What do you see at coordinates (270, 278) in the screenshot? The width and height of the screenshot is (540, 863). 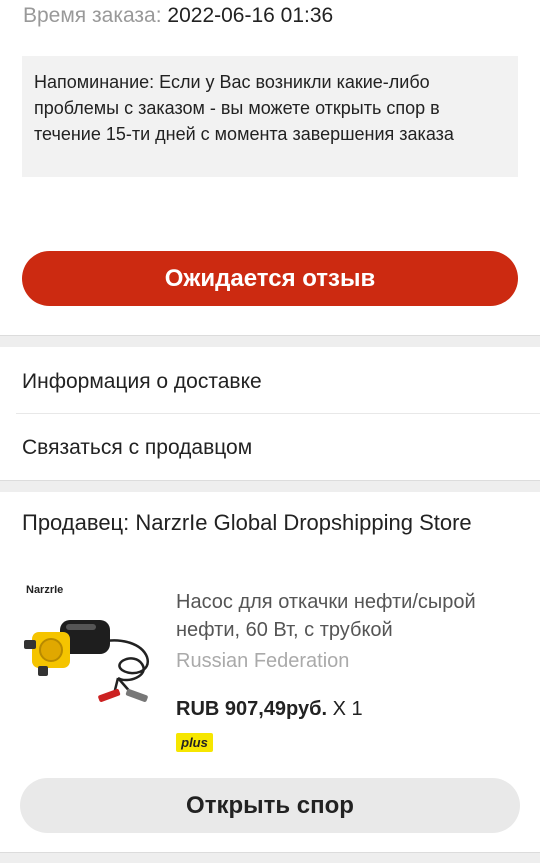 I see `awaiting-review-button: Ожидается отзыв` at bounding box center [270, 278].